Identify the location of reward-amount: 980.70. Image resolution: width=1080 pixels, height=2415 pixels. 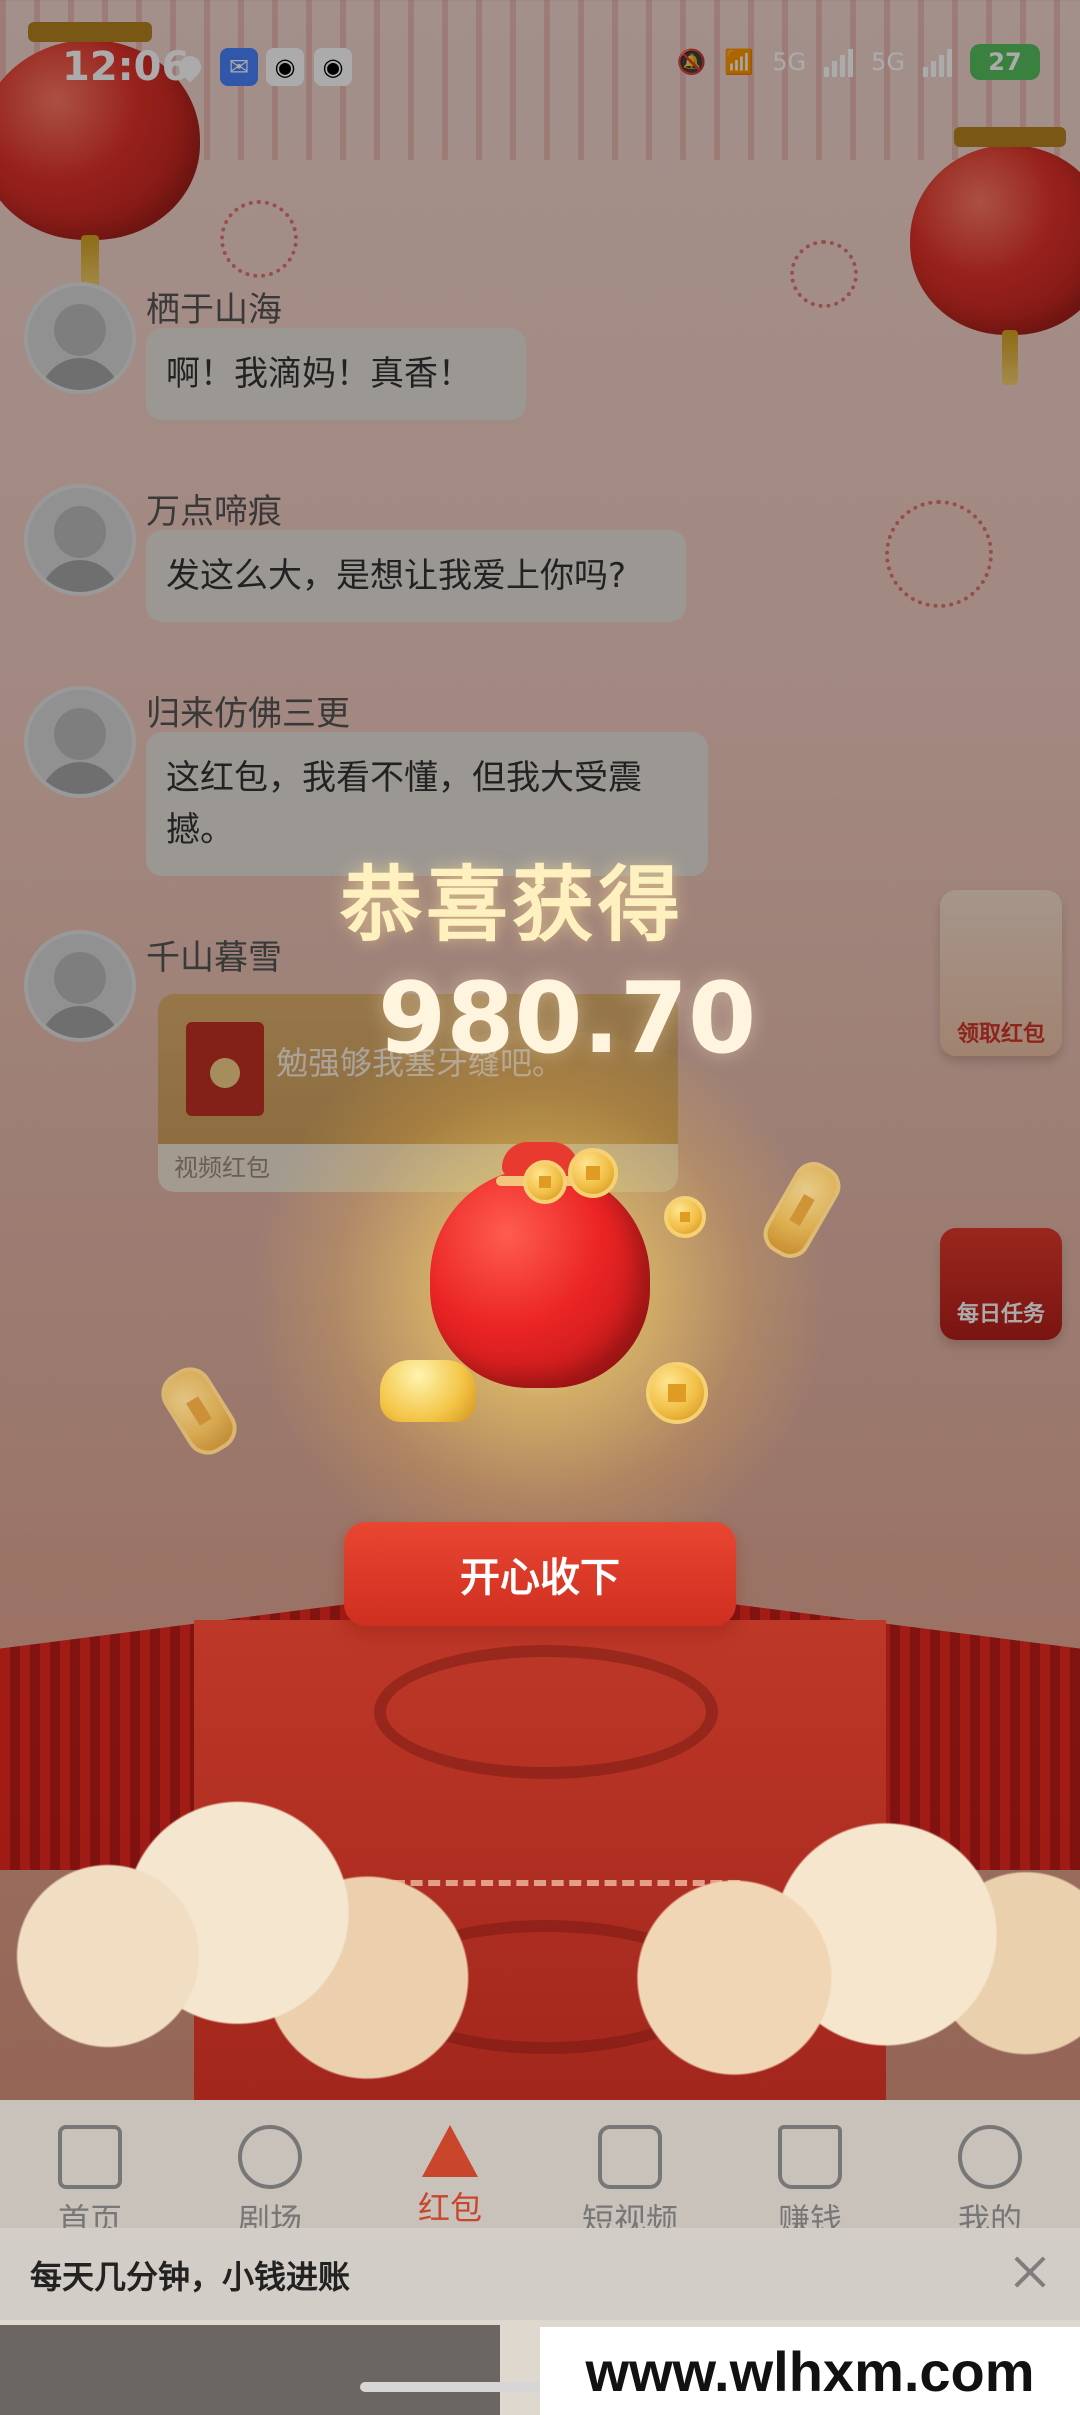
(567, 1019).